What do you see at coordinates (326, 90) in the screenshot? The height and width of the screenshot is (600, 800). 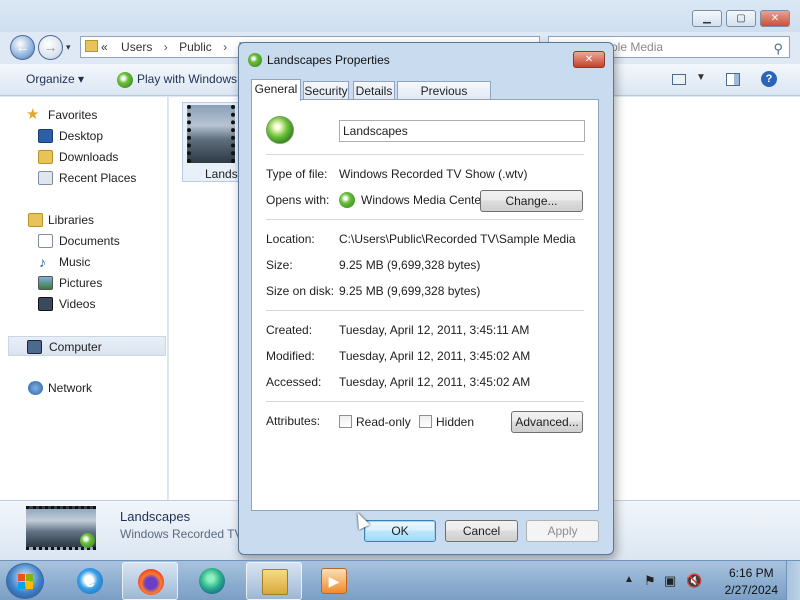 I see `tab-security: Security` at bounding box center [326, 90].